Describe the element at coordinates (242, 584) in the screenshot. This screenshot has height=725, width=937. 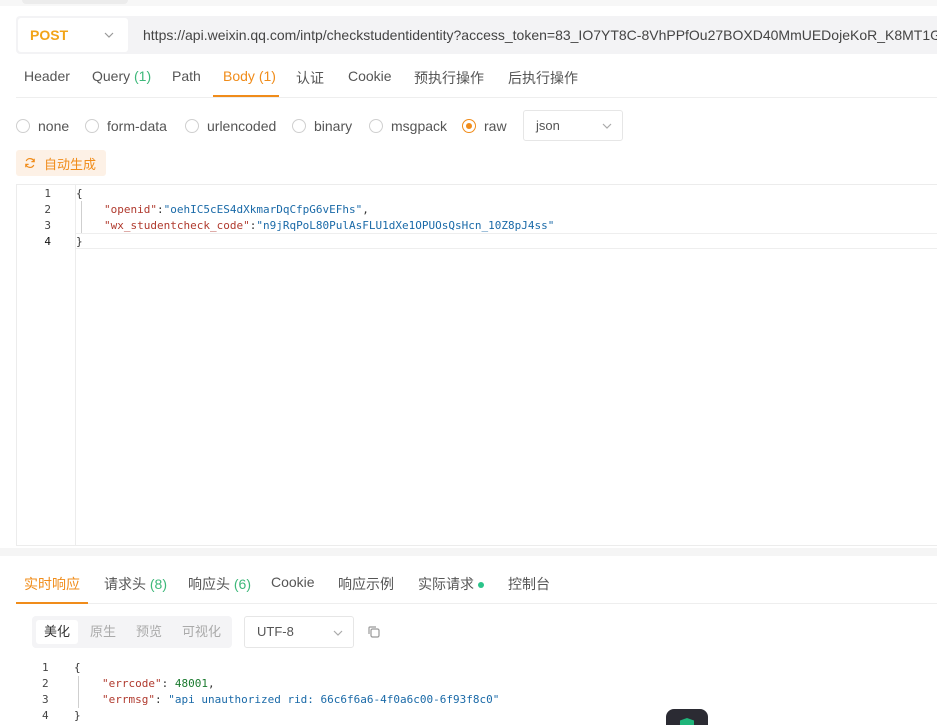
I see `tab-count: (6)` at that location.